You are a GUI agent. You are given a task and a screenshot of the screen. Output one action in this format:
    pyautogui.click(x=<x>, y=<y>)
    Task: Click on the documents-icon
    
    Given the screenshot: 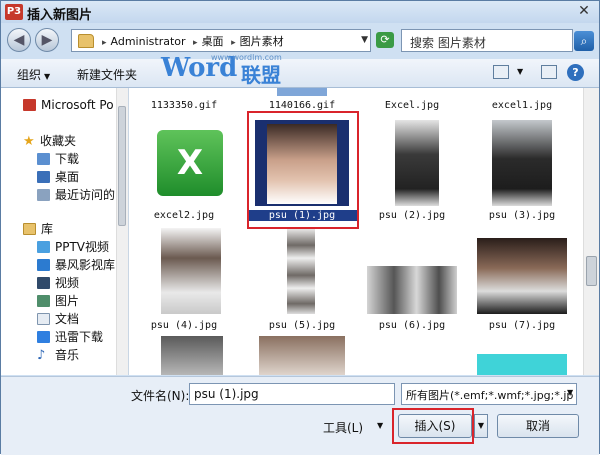 What is the action you would take?
    pyautogui.click(x=43, y=319)
    